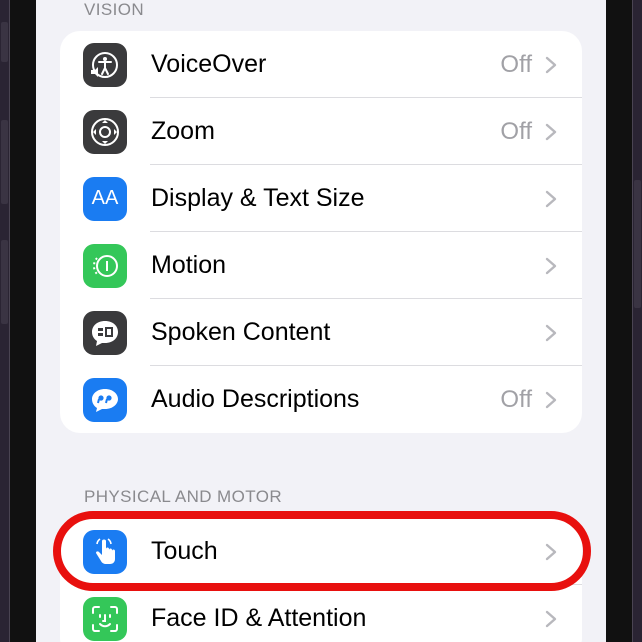 This screenshot has width=642, height=642. I want to click on row-display-text-size: AA Display & Text Size, so click(321, 198).